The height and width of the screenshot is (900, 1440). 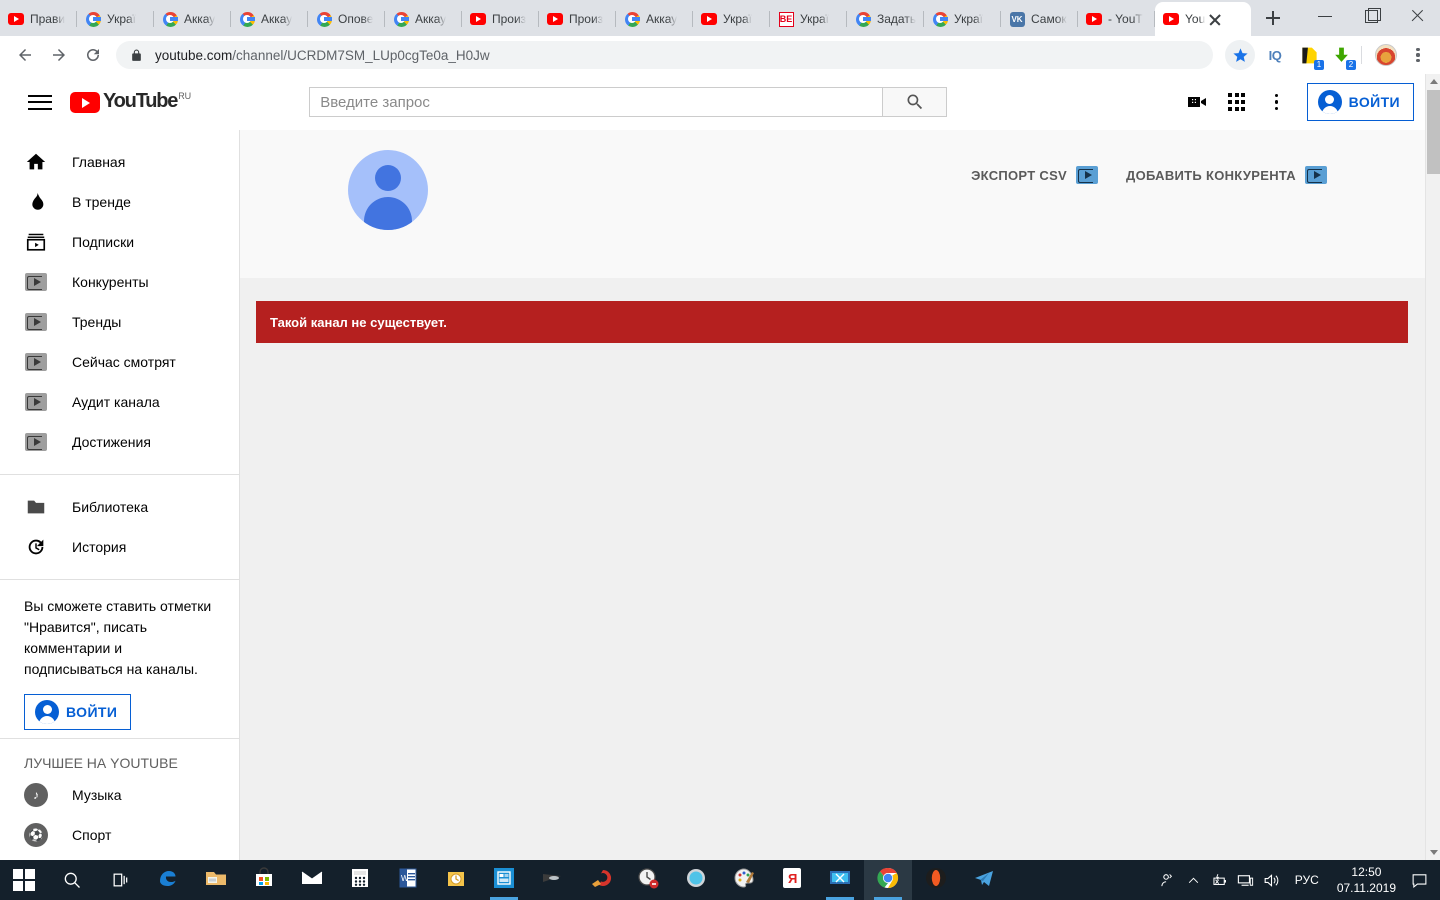 I want to click on forward-icon, so click(x=59, y=55).